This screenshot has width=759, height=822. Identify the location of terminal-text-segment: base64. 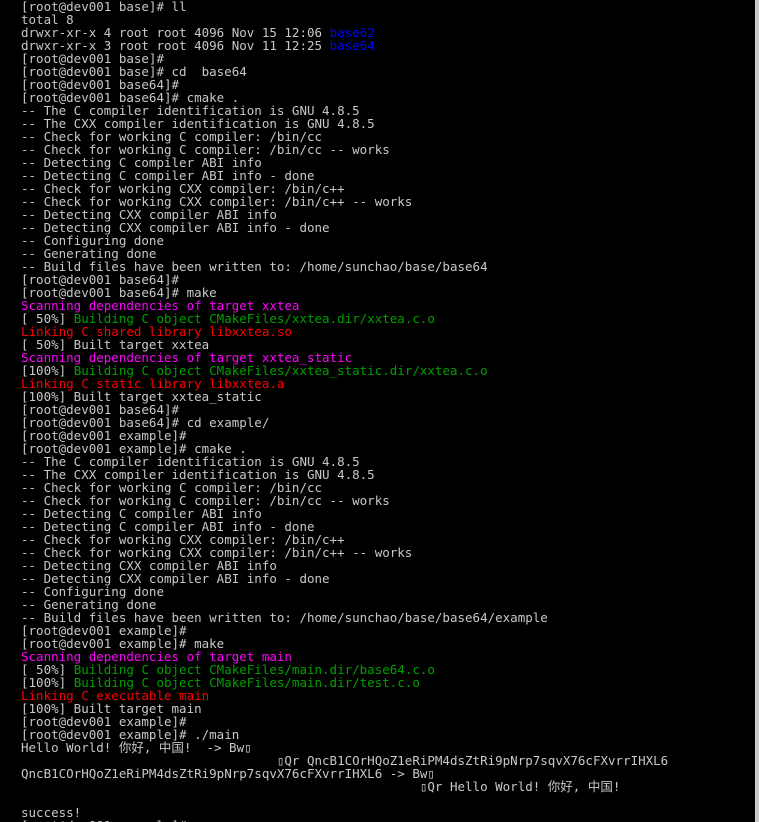
(352, 45).